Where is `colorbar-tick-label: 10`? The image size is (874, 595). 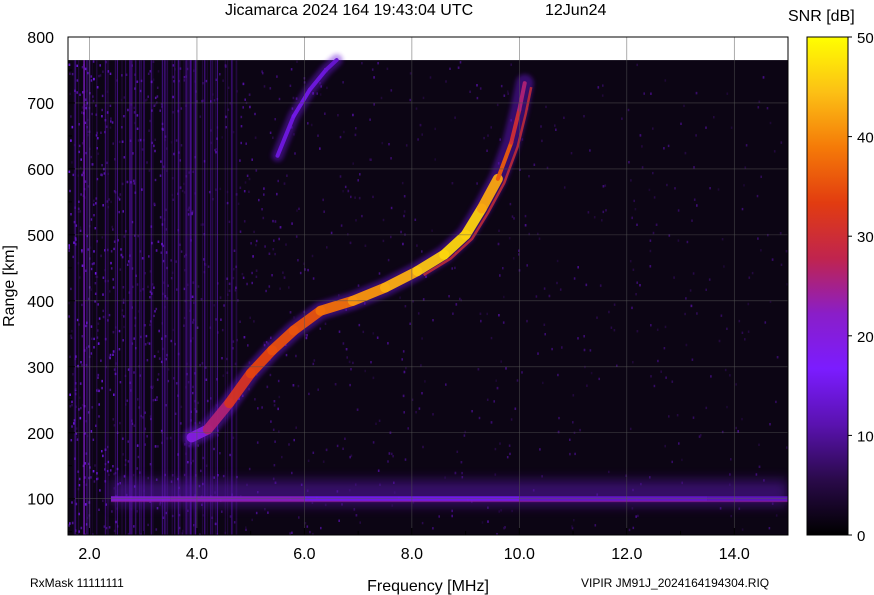
colorbar-tick-label: 10 is located at coordinates (865, 436).